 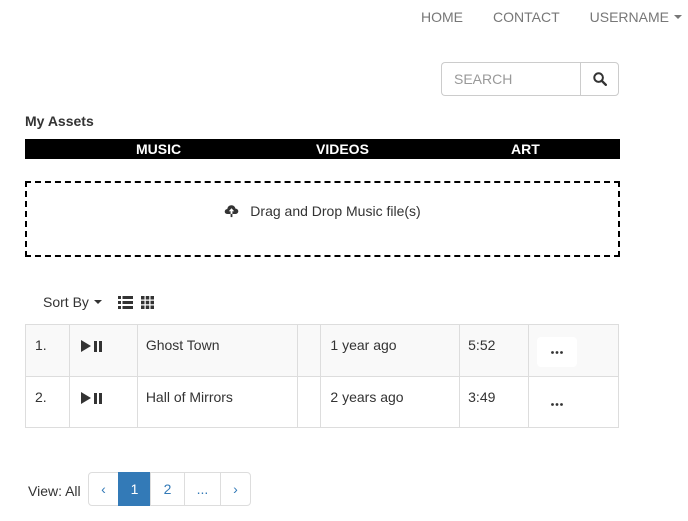 What do you see at coordinates (442, 17) in the screenshot?
I see `nav-home-link: HOME` at bounding box center [442, 17].